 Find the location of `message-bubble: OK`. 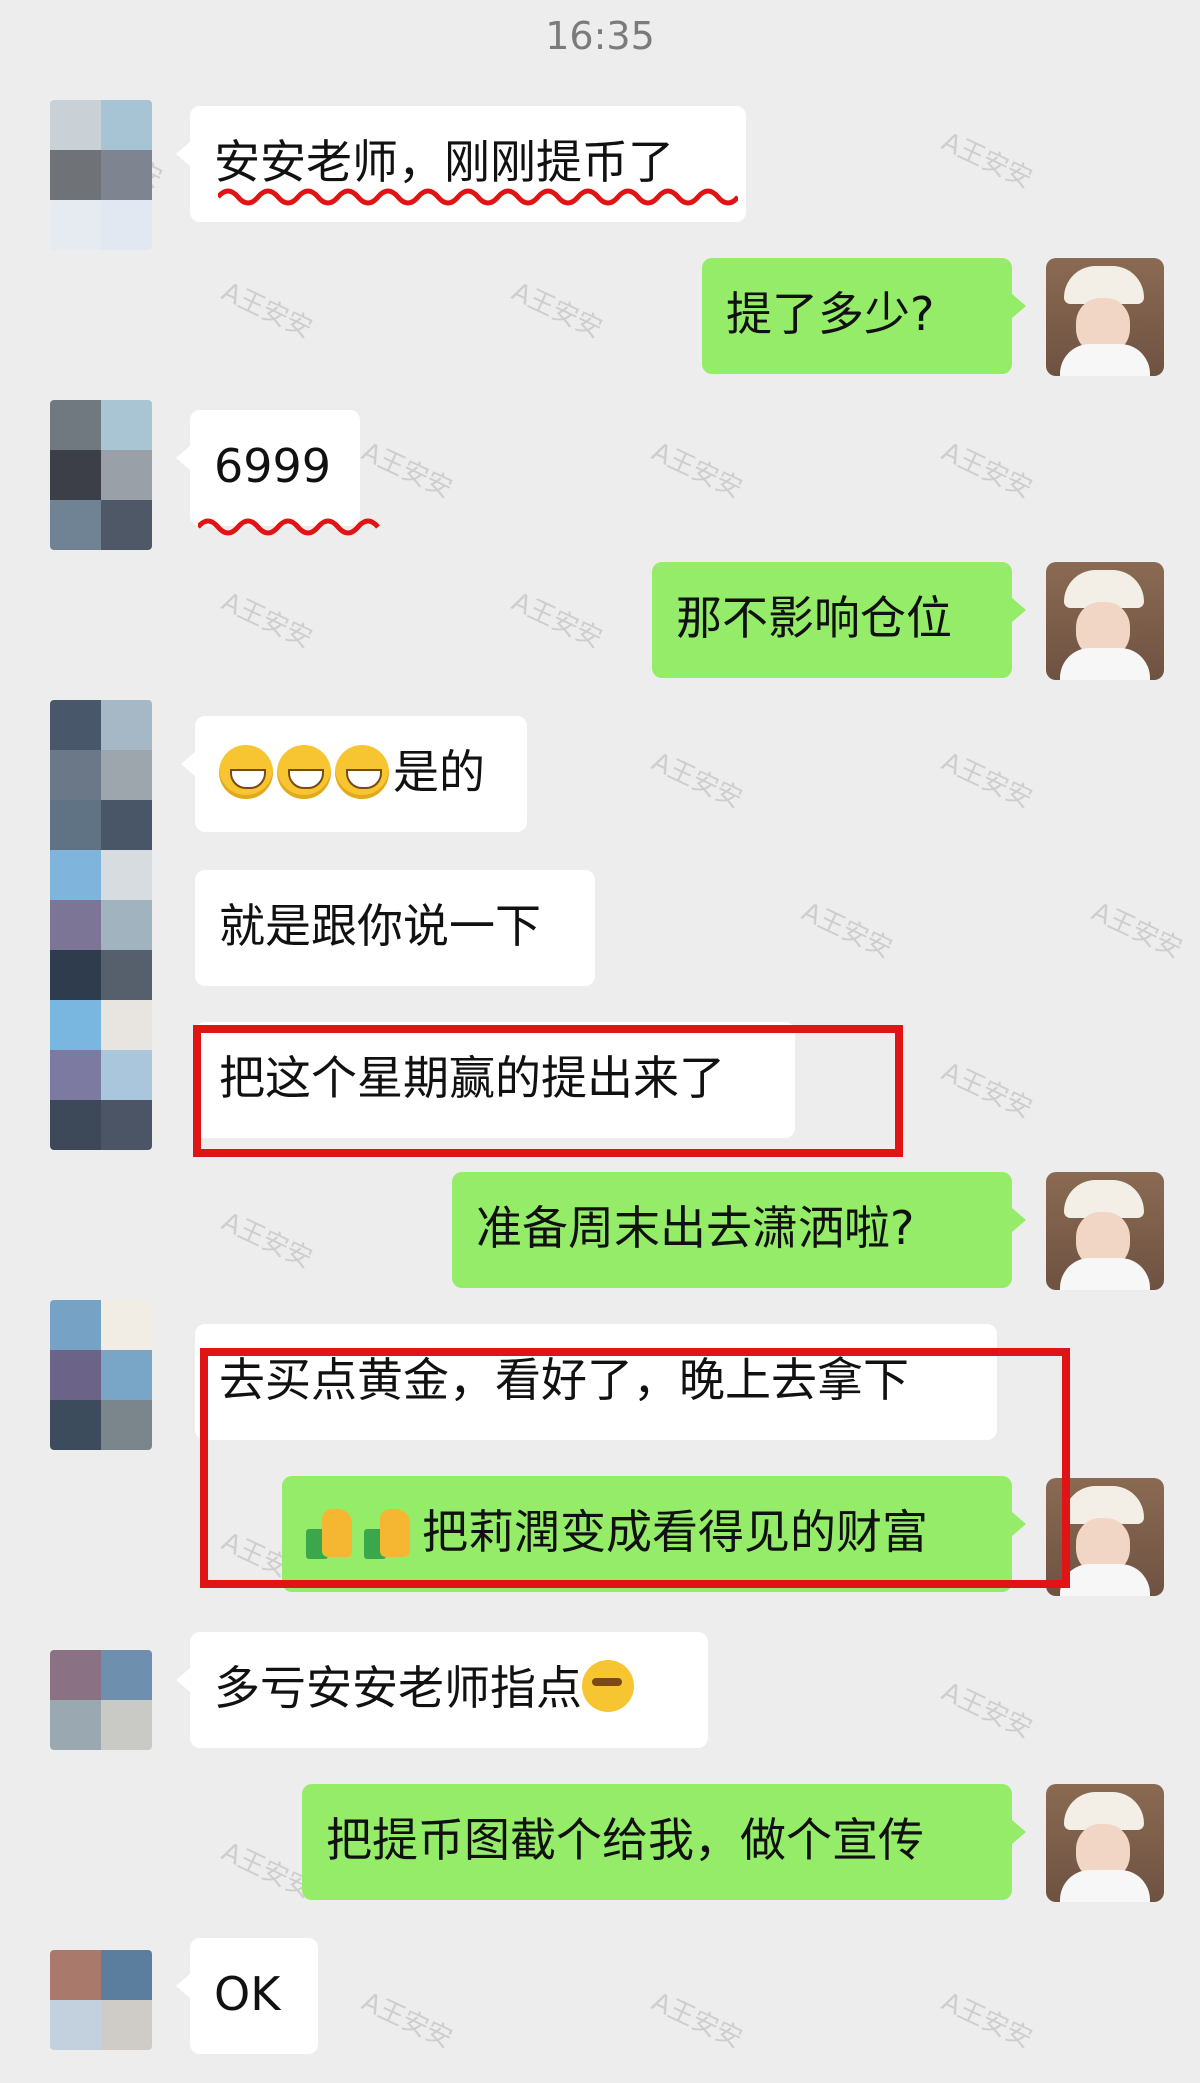

message-bubble: OK is located at coordinates (247, 1996).